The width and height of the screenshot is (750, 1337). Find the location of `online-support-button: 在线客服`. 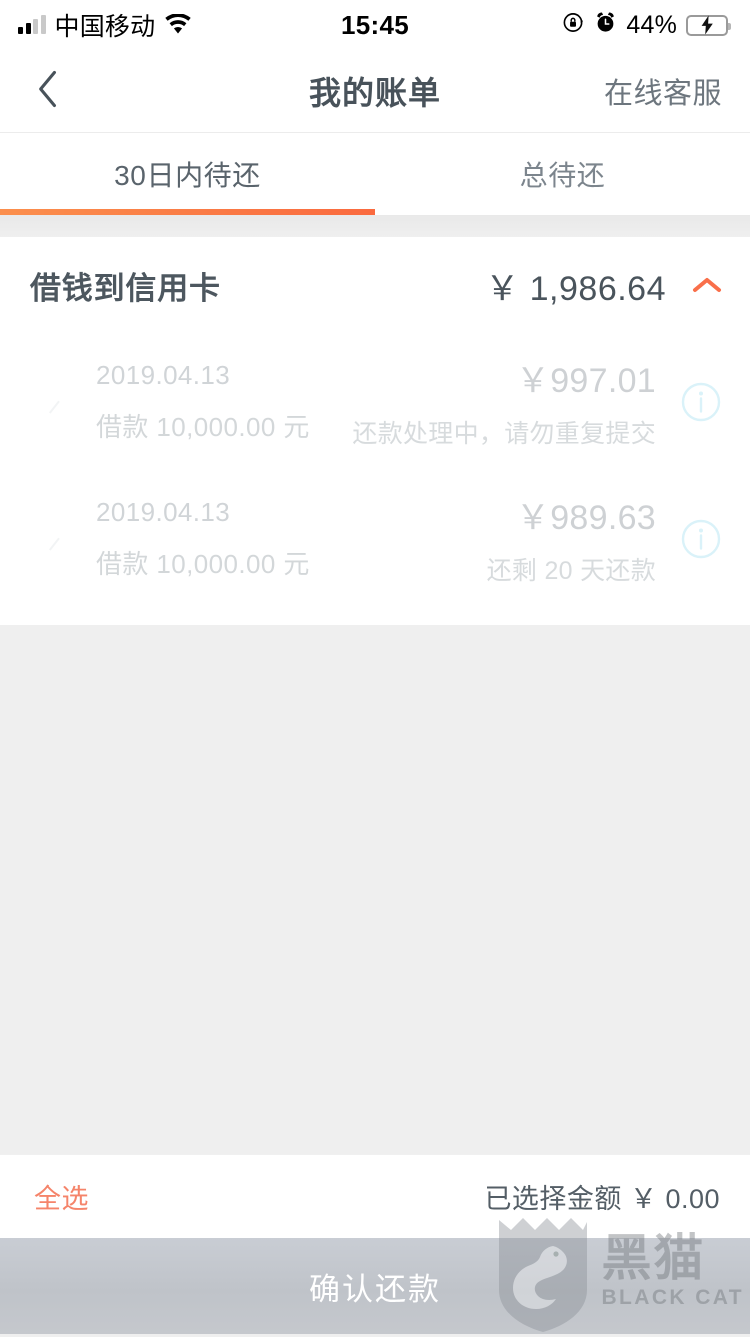

online-support-button: 在线客服 is located at coordinates (663, 91).